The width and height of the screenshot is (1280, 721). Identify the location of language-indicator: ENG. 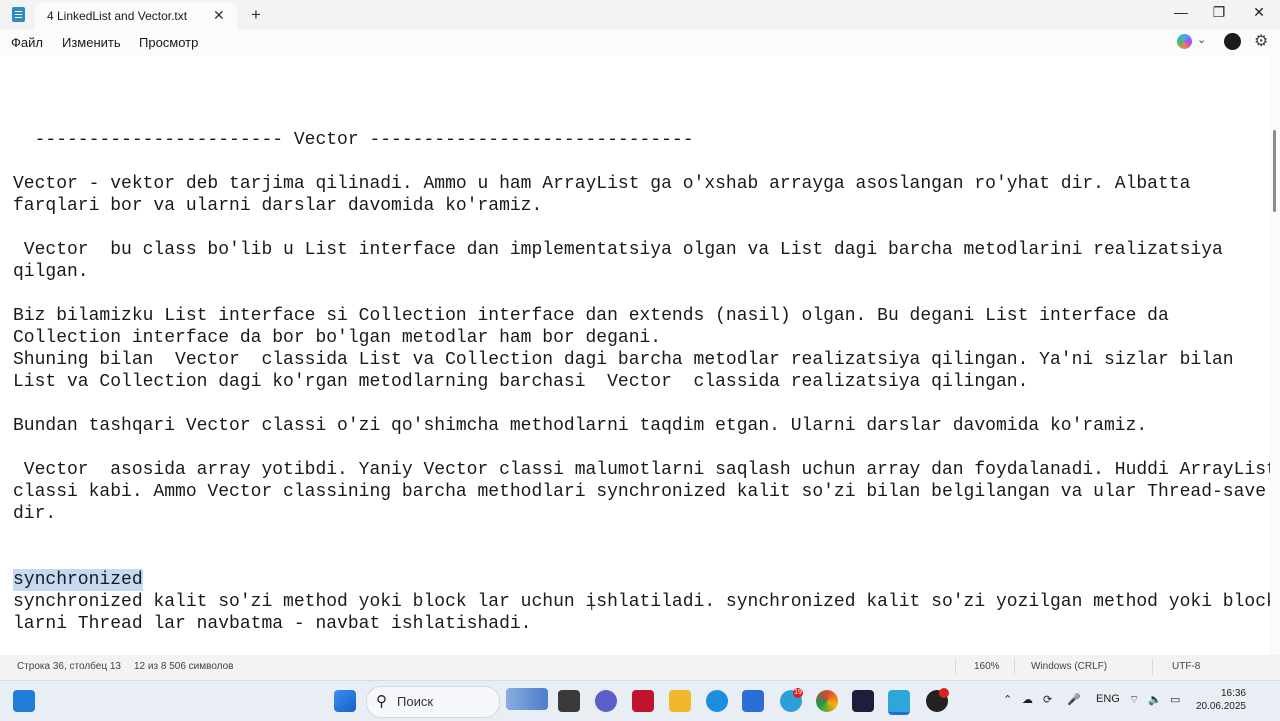
(1108, 699).